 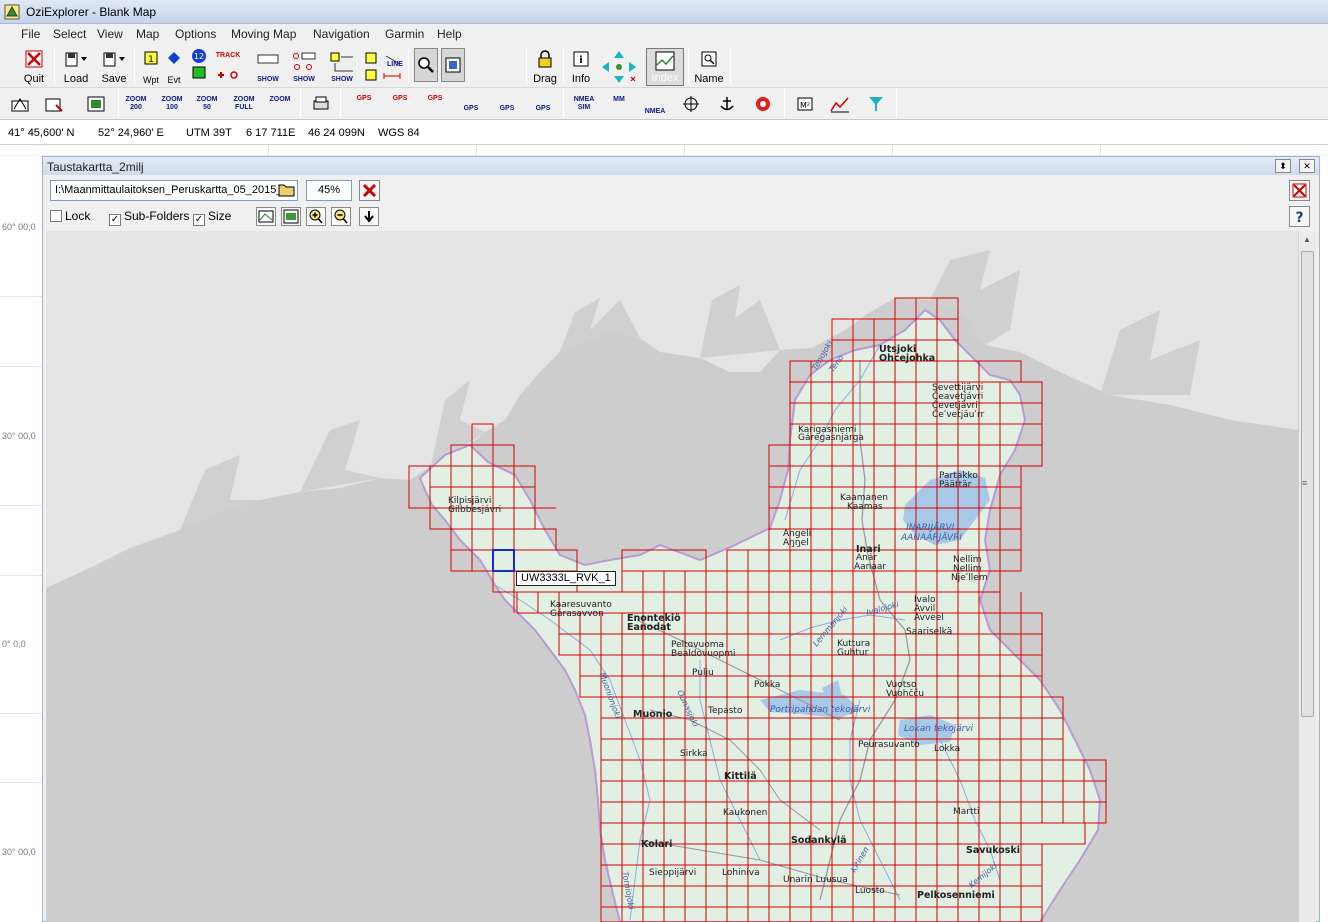 I want to click on zoom-full-button: ZOOM FULL, so click(x=244, y=104).